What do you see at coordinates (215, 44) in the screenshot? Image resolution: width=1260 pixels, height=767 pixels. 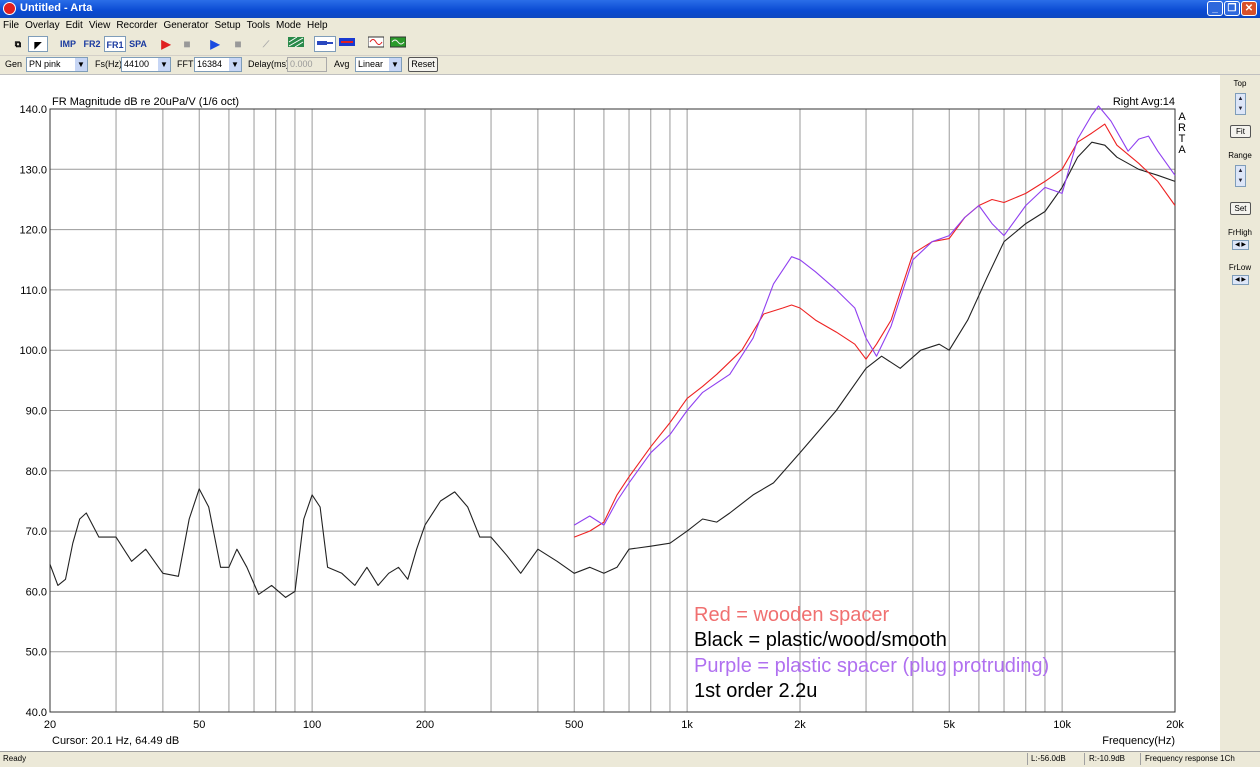 I see `generator-play-icon: ▶` at bounding box center [215, 44].